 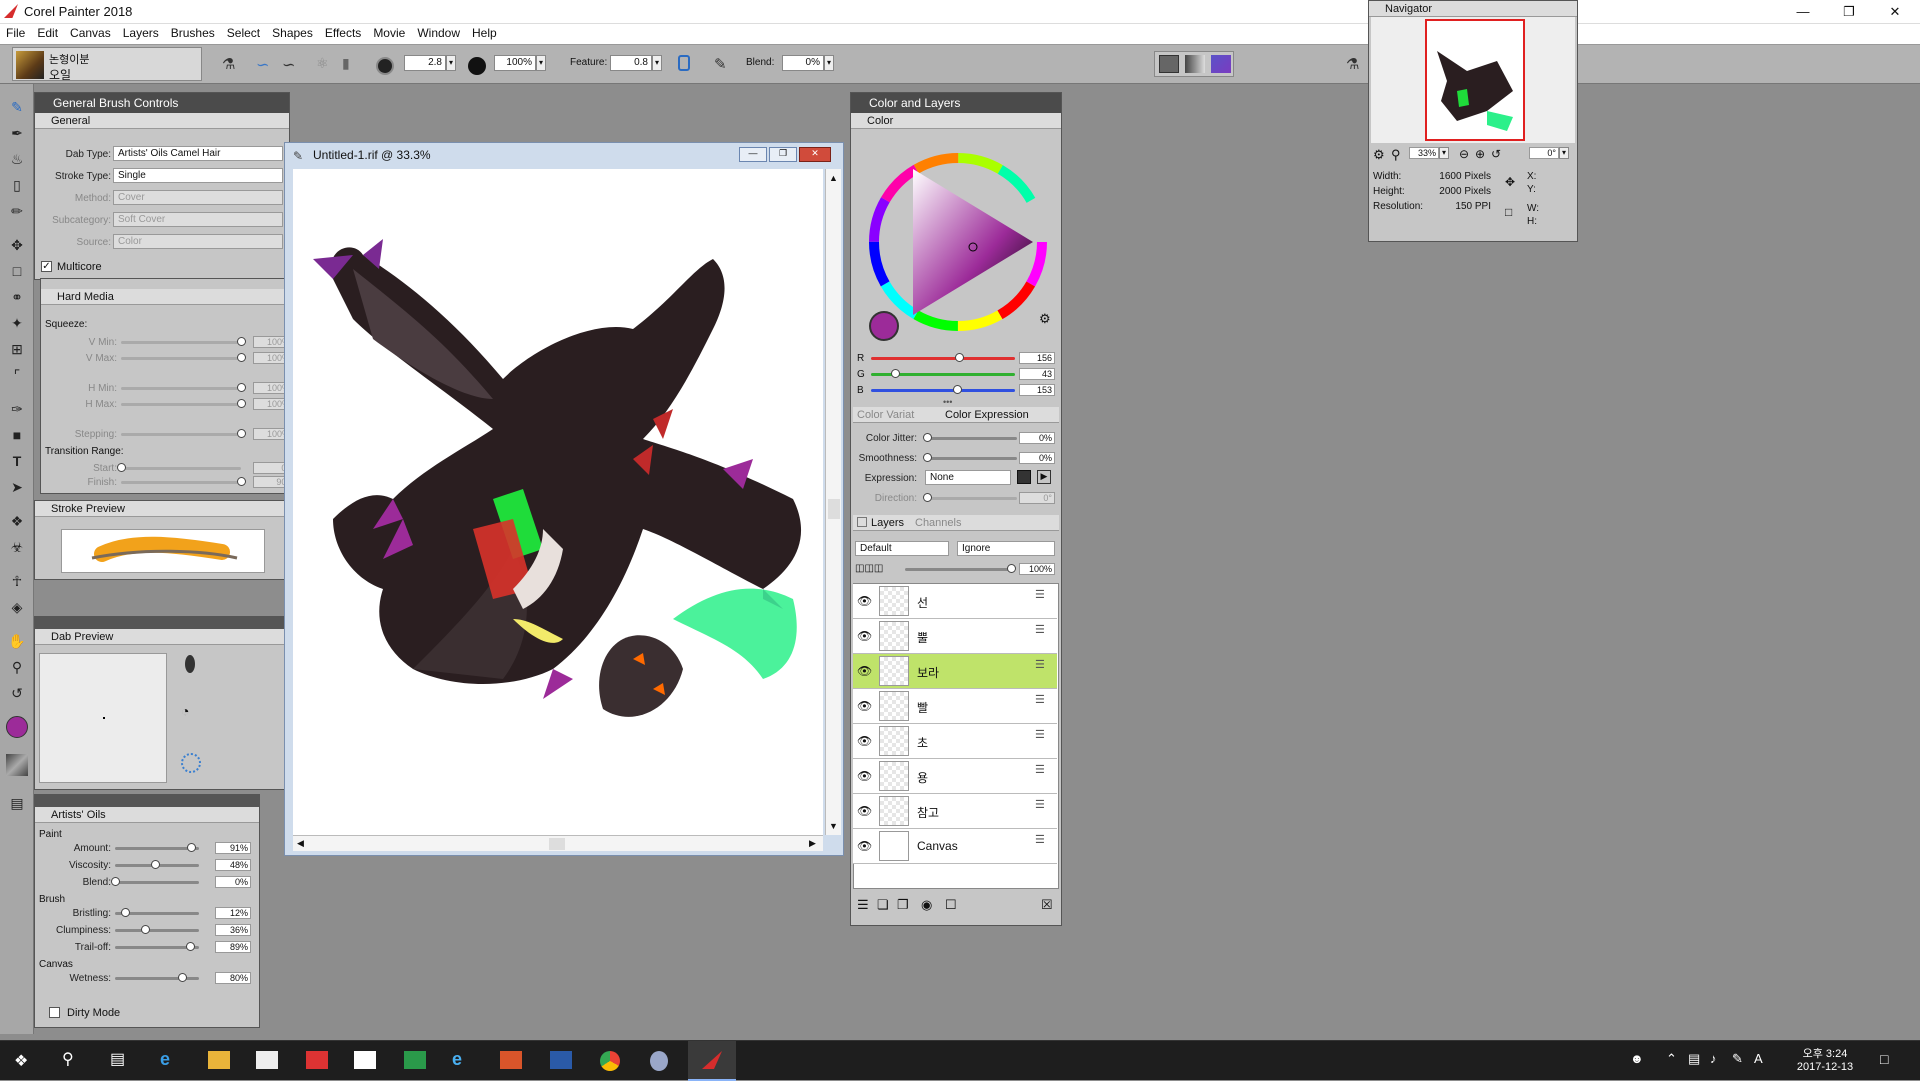 I want to click on layer-row: 👁 참고 ☰, so click(x=955, y=811).